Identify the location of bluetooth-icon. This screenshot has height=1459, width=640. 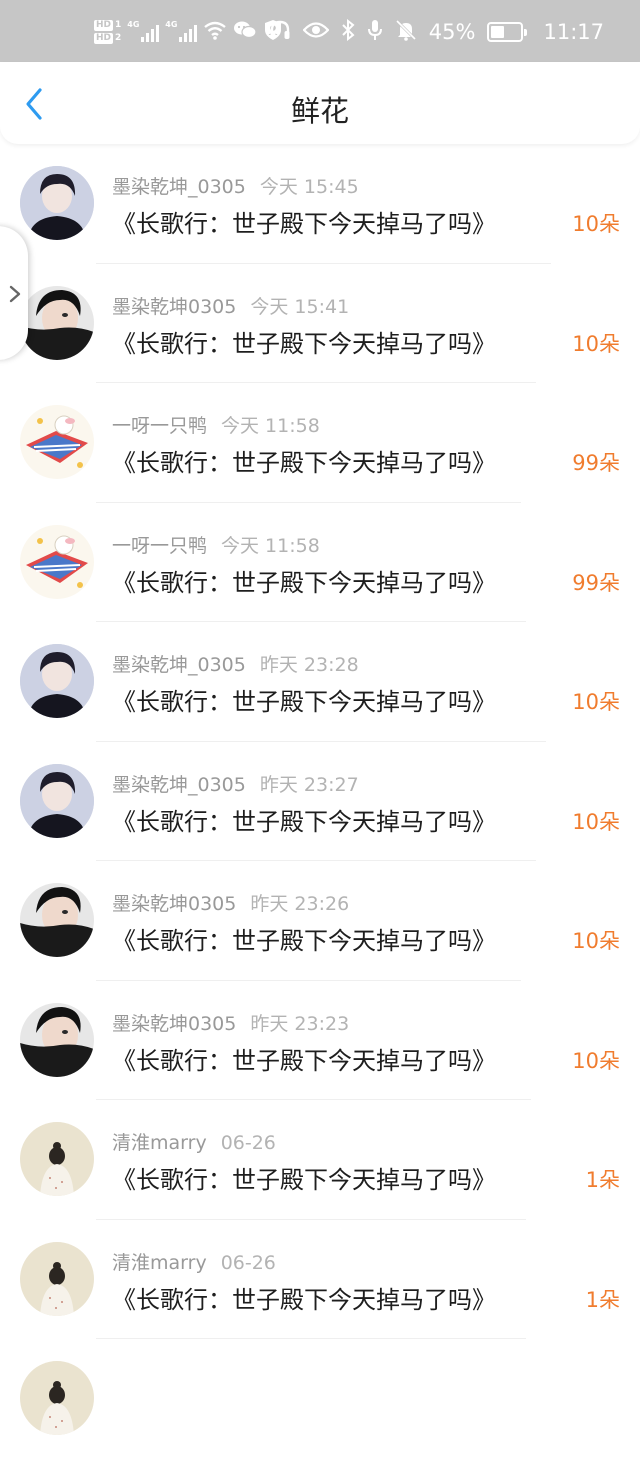
(348, 31).